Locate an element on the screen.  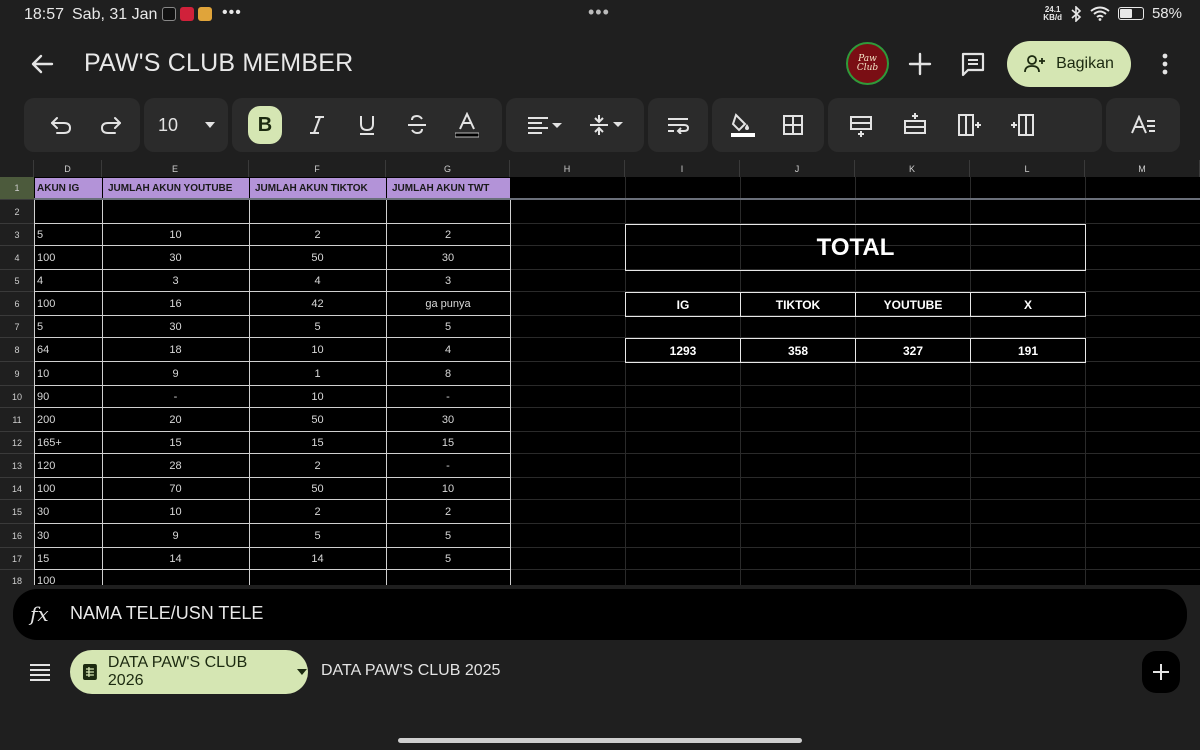
cell-f16: 5 is located at coordinates (317, 536).